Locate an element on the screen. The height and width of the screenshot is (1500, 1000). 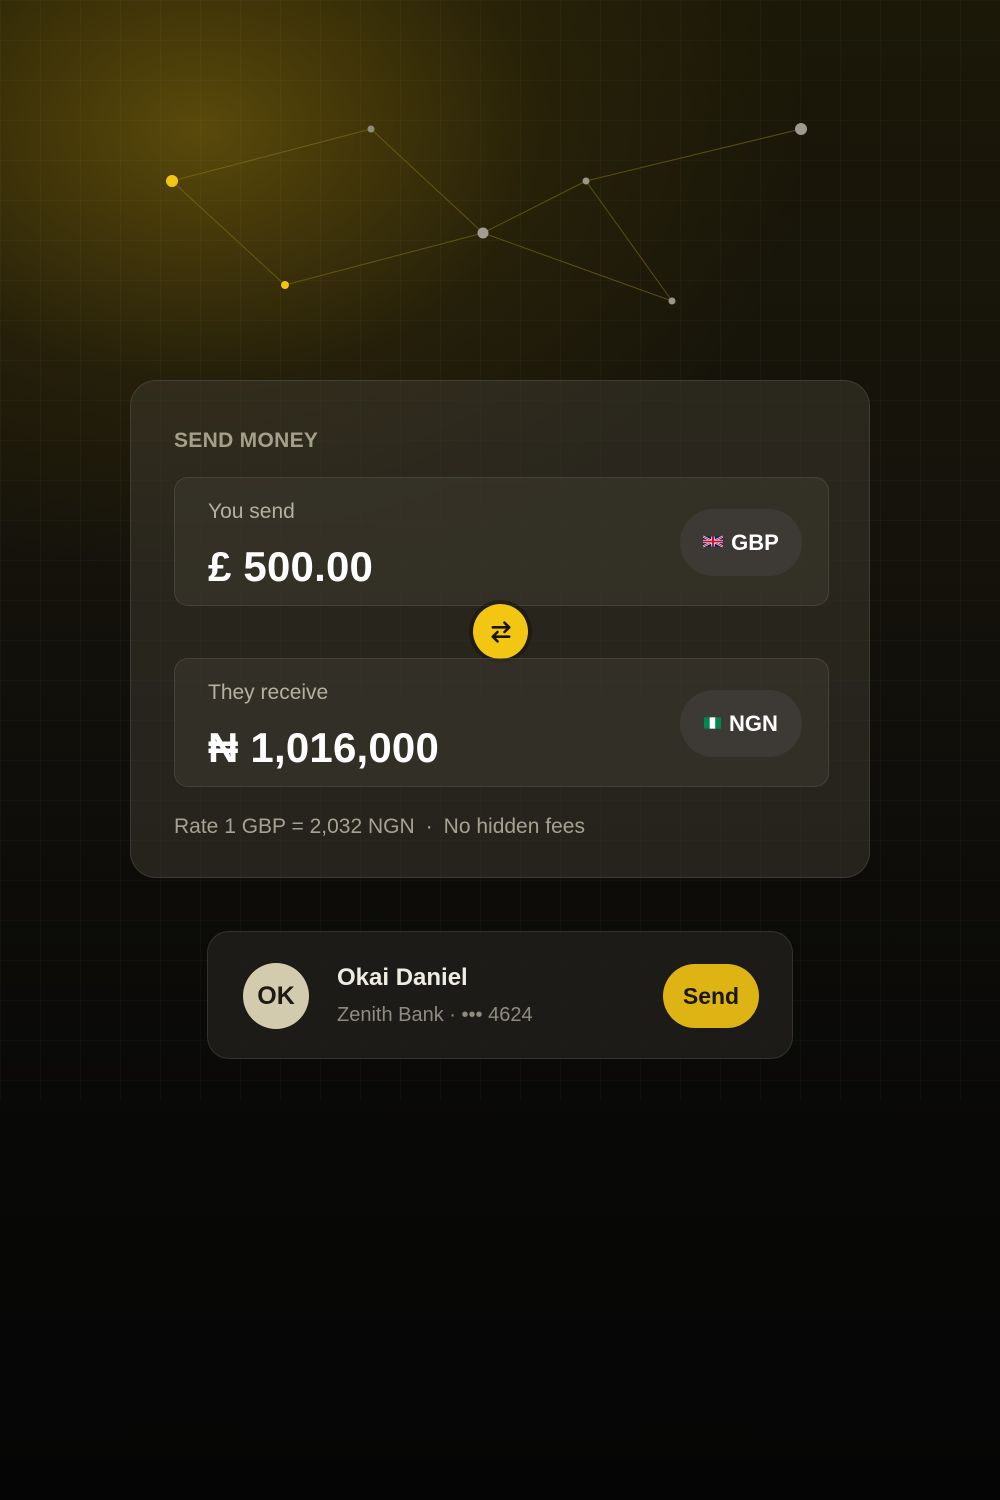
send-amount-value: £ 500.00 is located at coordinates (290, 567).